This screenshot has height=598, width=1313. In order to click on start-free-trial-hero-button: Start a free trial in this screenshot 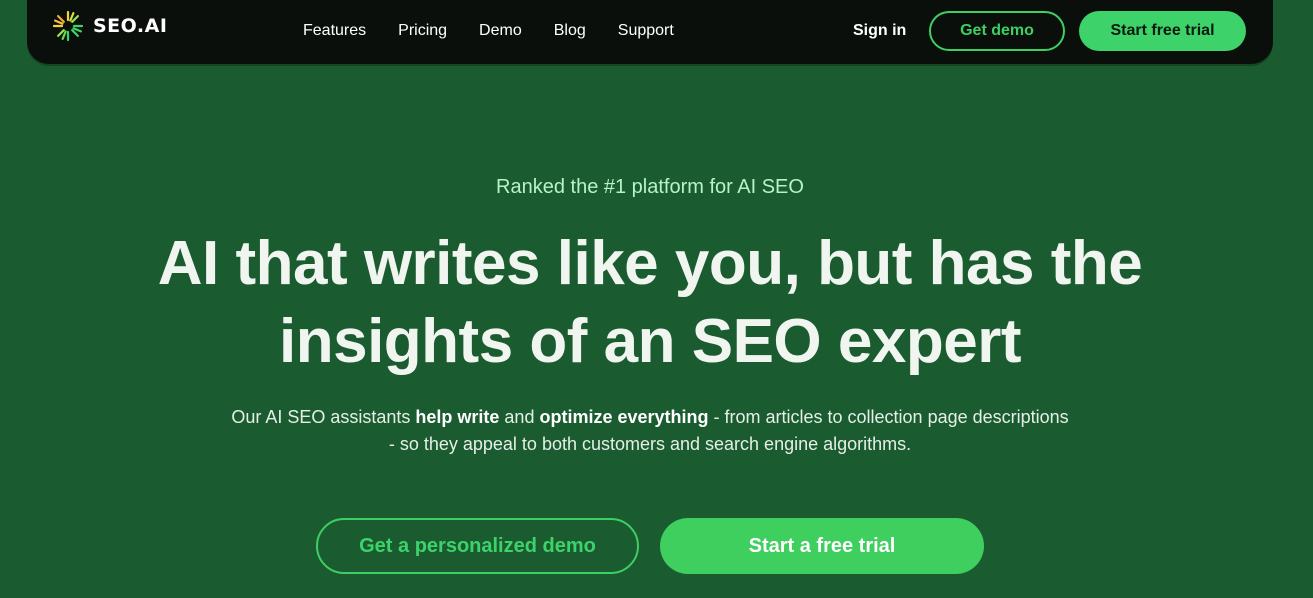, I will do `click(822, 546)`.